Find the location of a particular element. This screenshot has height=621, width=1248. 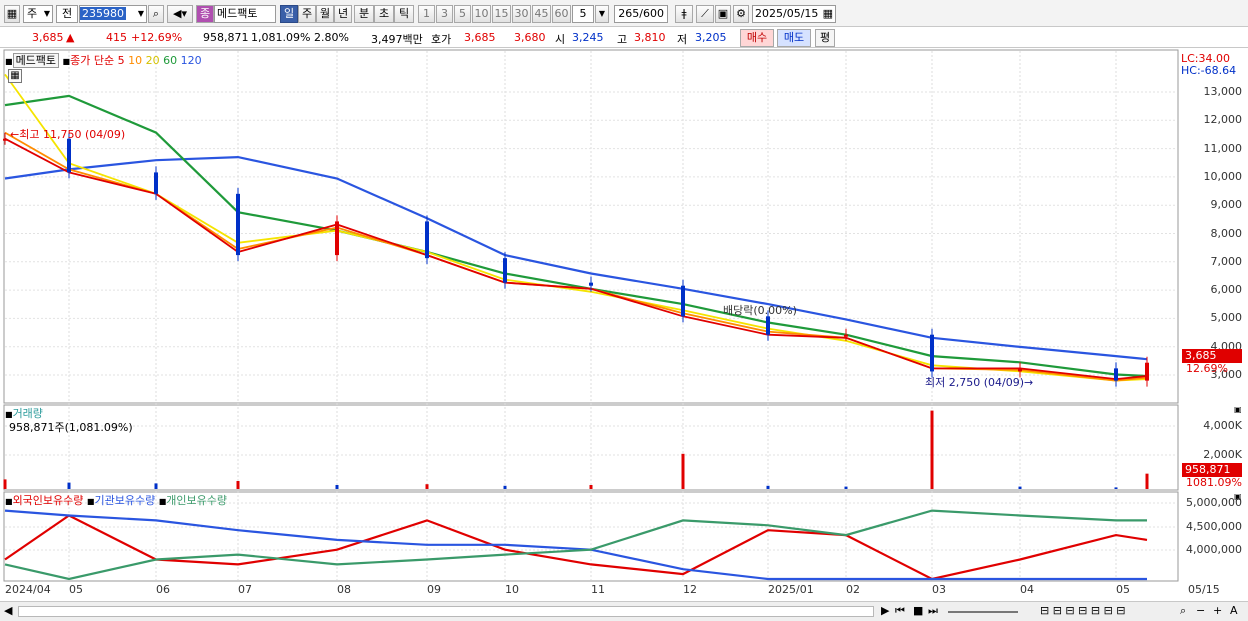

zoom-slider is located at coordinates (983, 612).